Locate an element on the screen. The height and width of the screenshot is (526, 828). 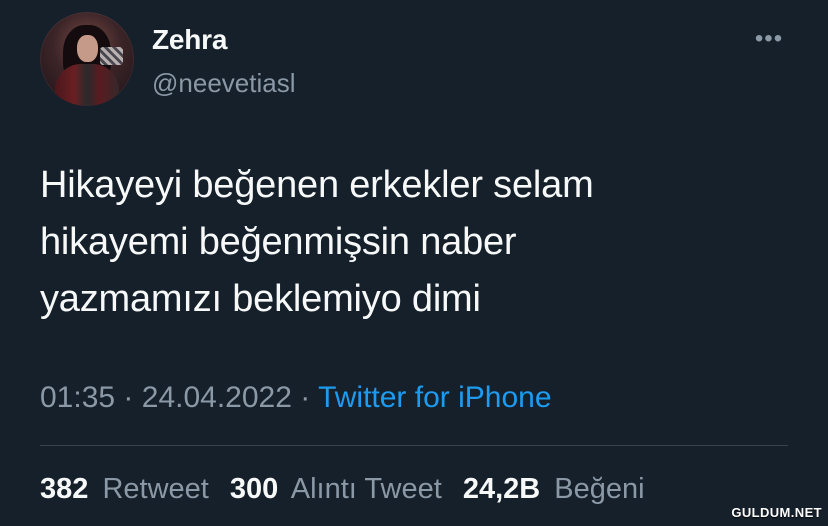
quote-tweet-count: 300 is located at coordinates (254, 489).